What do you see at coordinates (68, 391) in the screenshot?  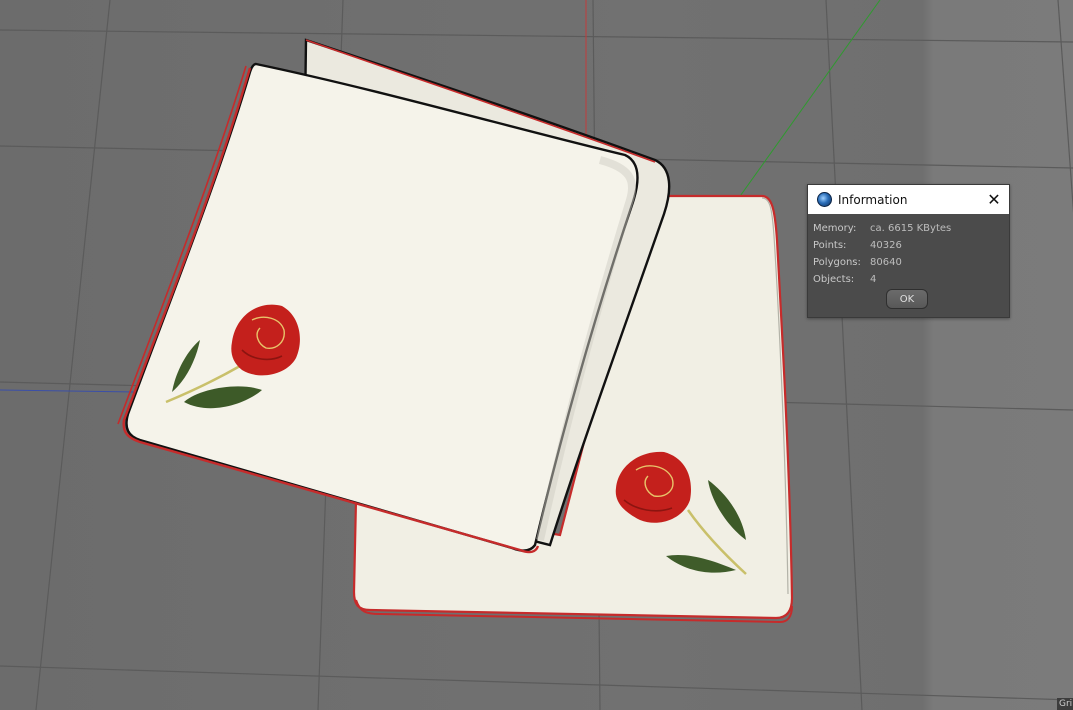 I see `z-axis-line` at bounding box center [68, 391].